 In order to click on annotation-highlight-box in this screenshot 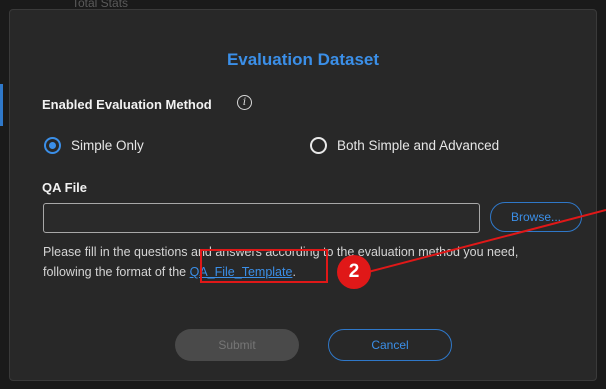, I will do `click(264, 266)`.